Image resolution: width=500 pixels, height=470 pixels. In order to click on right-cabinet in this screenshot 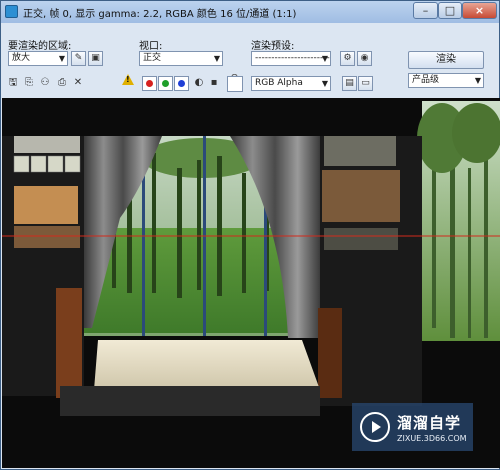, I will do `click(361, 196)`.